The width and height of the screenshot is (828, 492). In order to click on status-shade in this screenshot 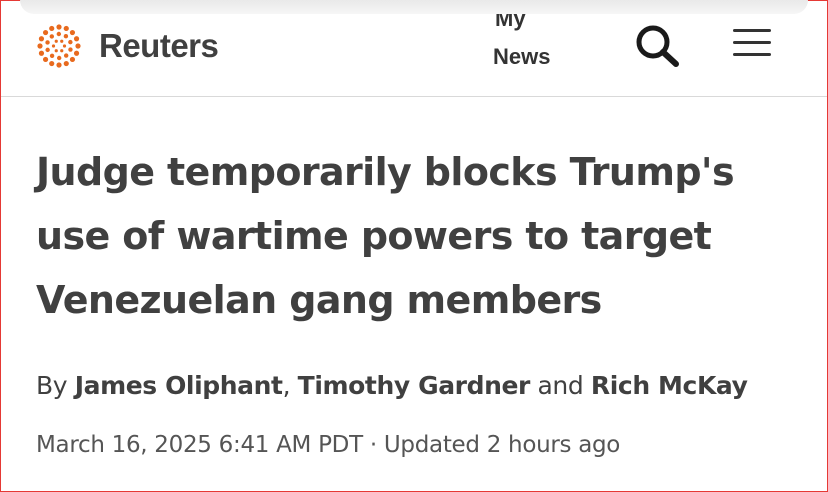, I will do `click(414, 7)`.